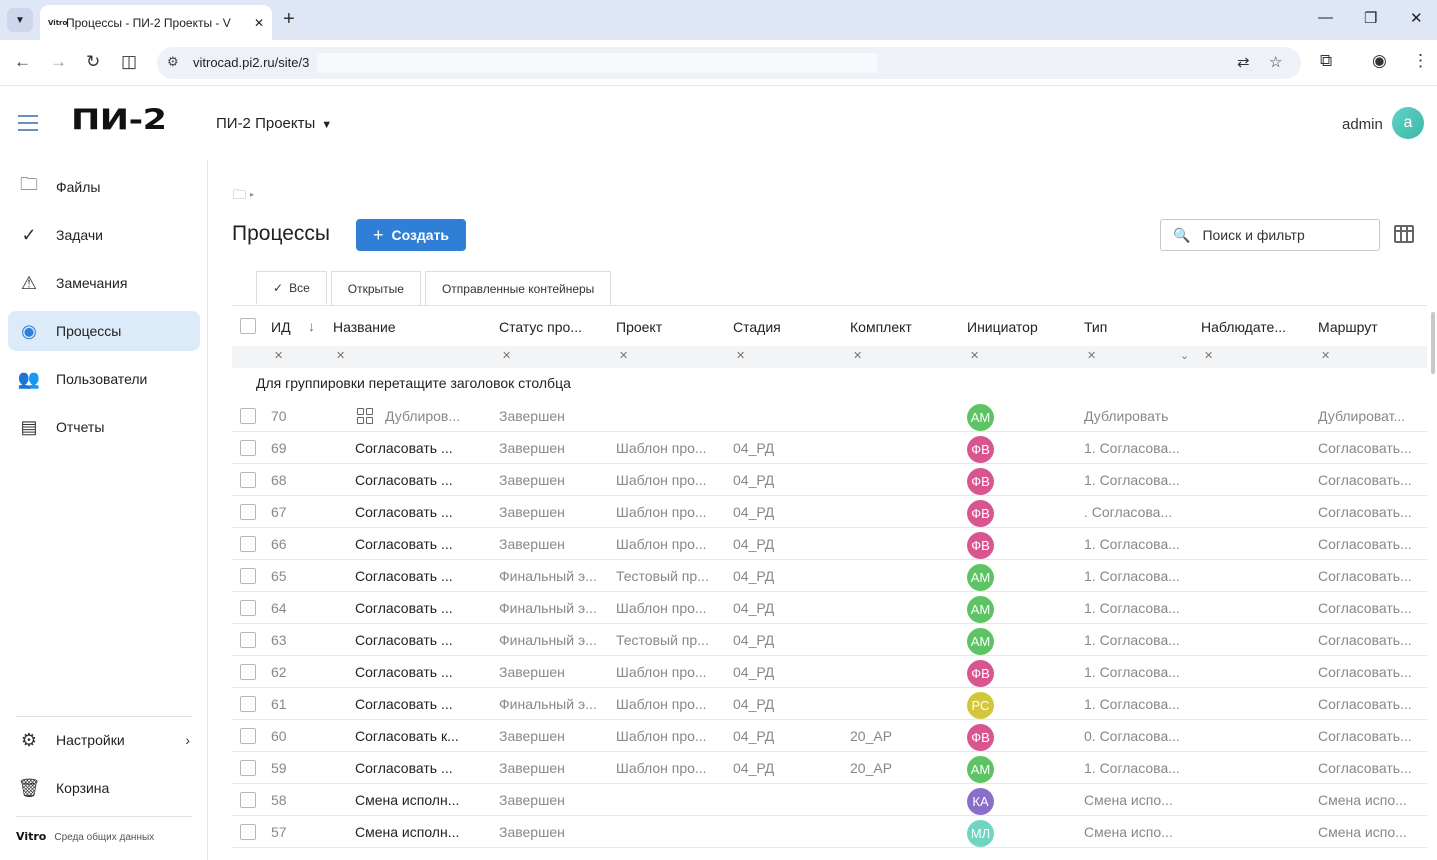  Describe the element at coordinates (291, 288) in the screenshot. I see `tab-all: ✓ Все` at that location.